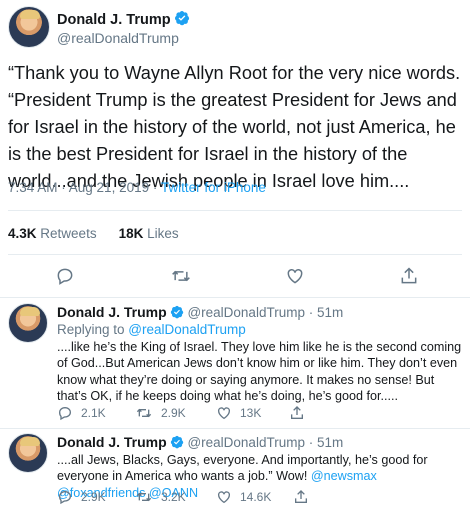  Describe the element at coordinates (243, 497) in the screenshot. I see `like-button: 14.6K` at that location.